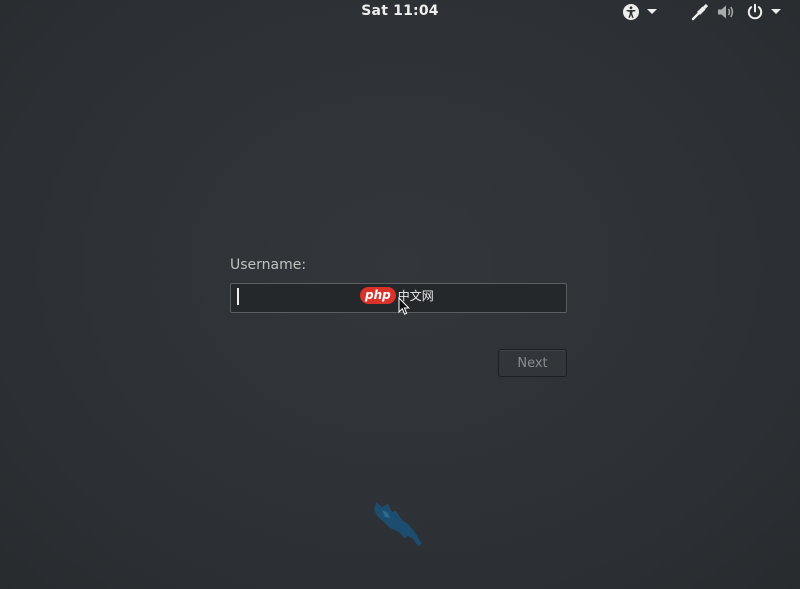  Describe the element at coordinates (398, 284) in the screenshot. I see `login-form: Username:` at that location.